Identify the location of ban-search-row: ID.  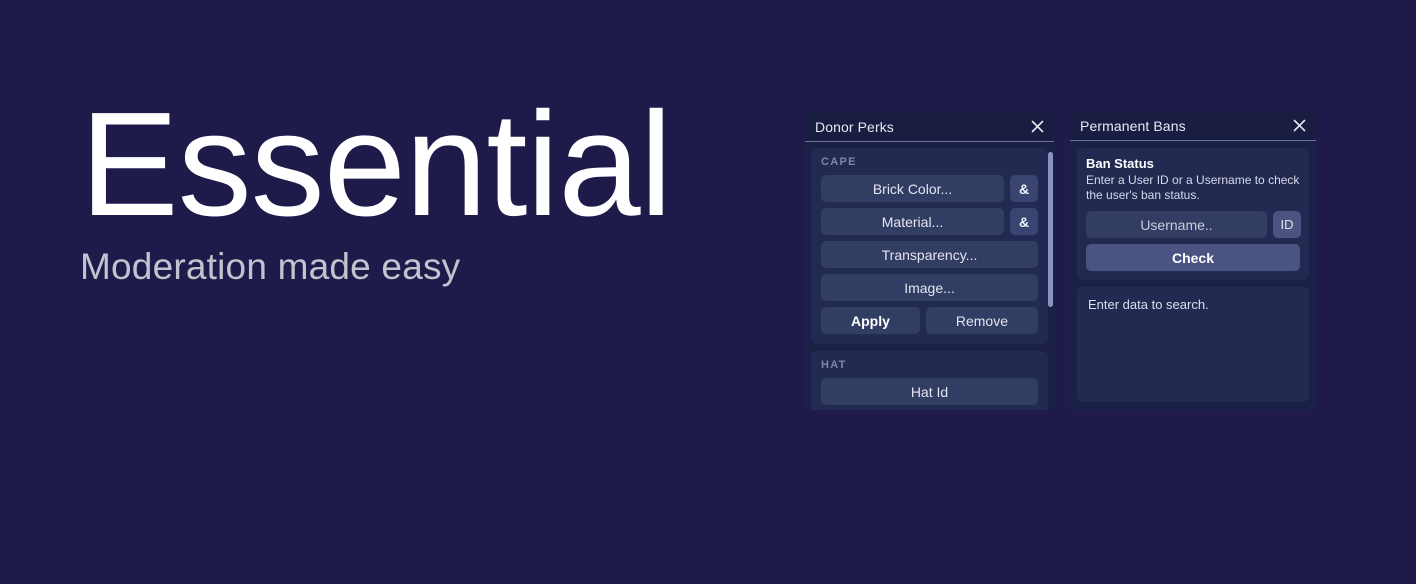
(1193, 224).